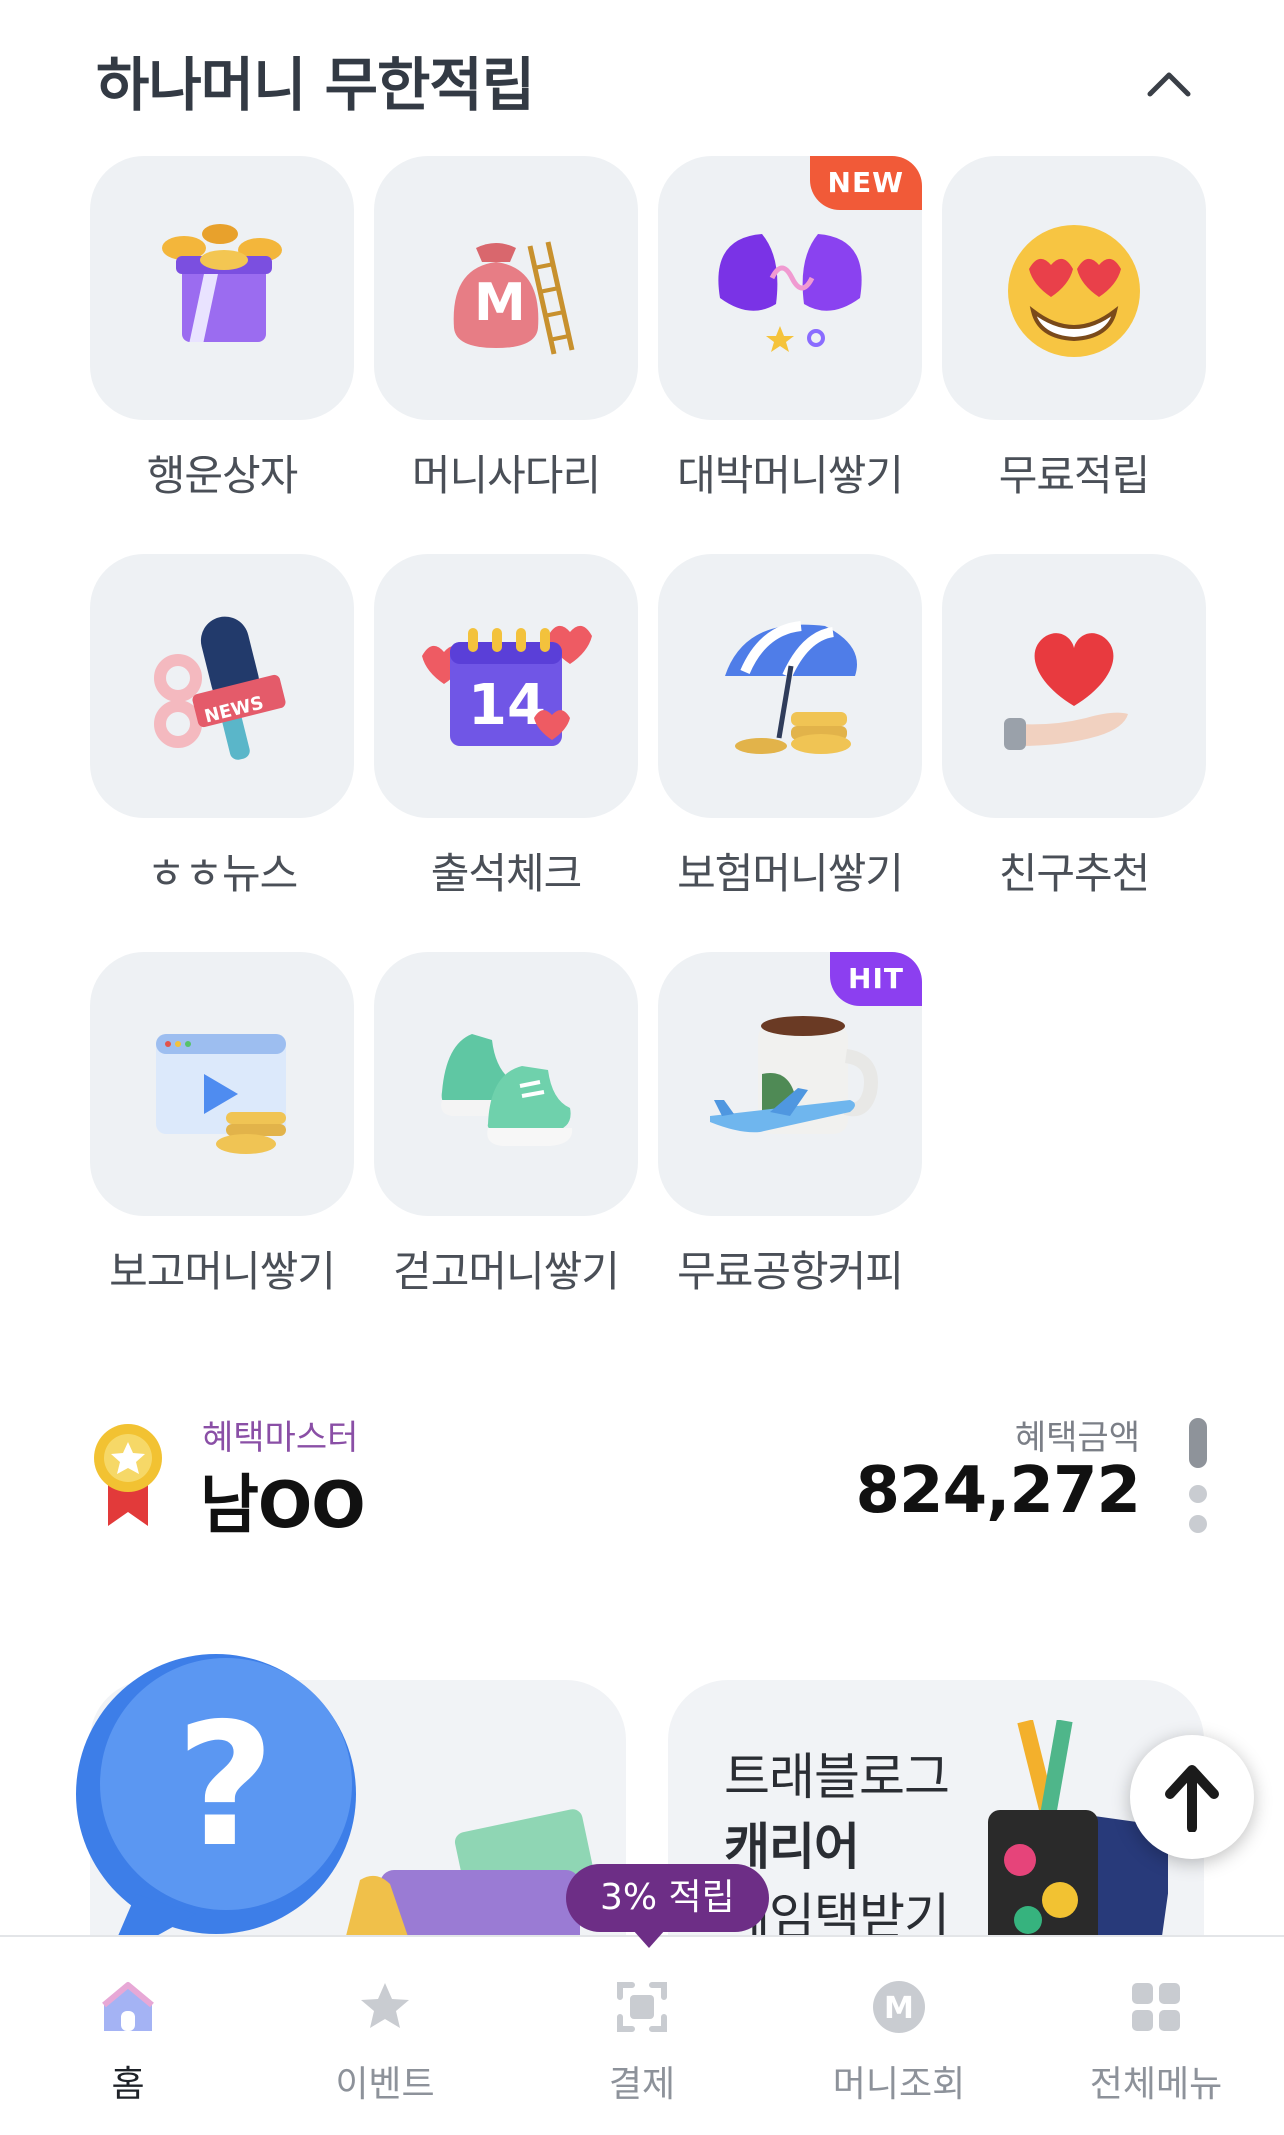 This screenshot has height=2135, width=1284. I want to click on money-bag-ladder-icon: M, so click(514, 298).